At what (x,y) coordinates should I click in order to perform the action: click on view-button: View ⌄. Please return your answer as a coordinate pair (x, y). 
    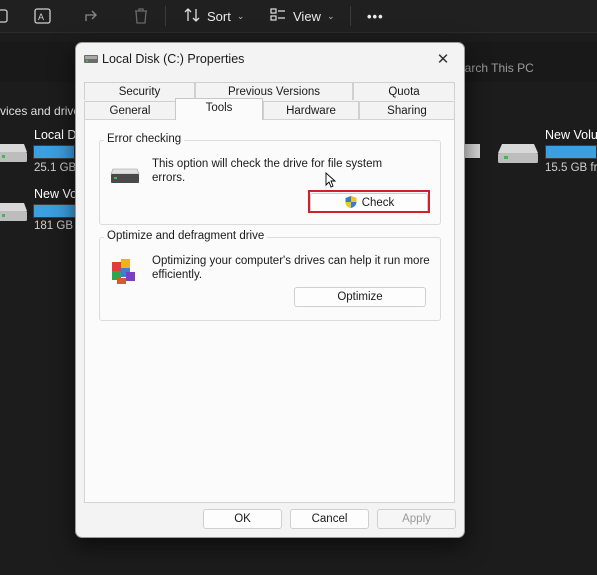
    Looking at the image, I should click on (302, 16).